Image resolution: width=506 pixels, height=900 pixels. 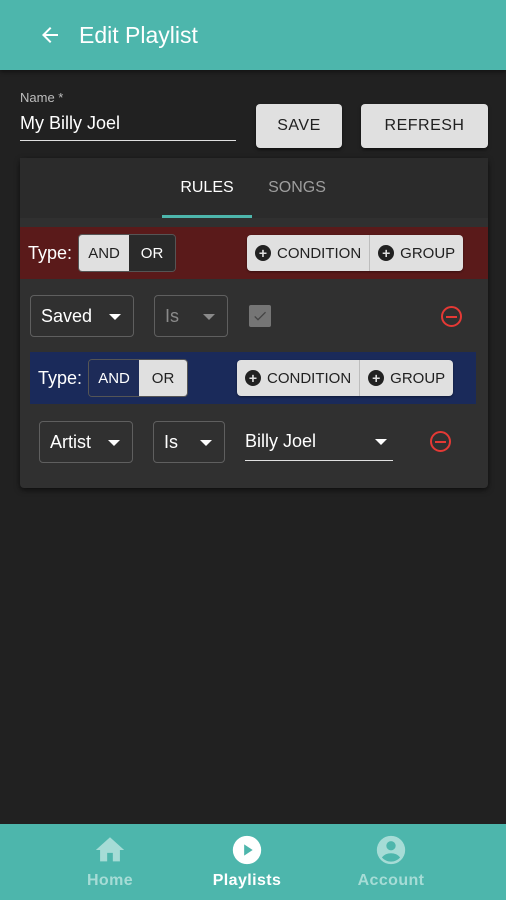 I want to click on outer-group-header: Type: AND OR + CONDITION + GROUP, so click(x=254, y=253).